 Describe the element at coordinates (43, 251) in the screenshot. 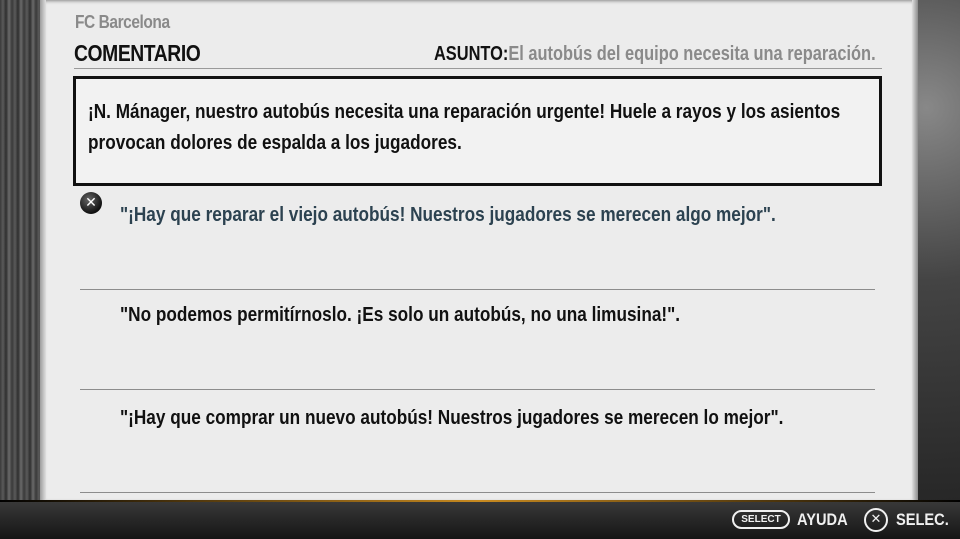

I see `panel-edge-left` at that location.